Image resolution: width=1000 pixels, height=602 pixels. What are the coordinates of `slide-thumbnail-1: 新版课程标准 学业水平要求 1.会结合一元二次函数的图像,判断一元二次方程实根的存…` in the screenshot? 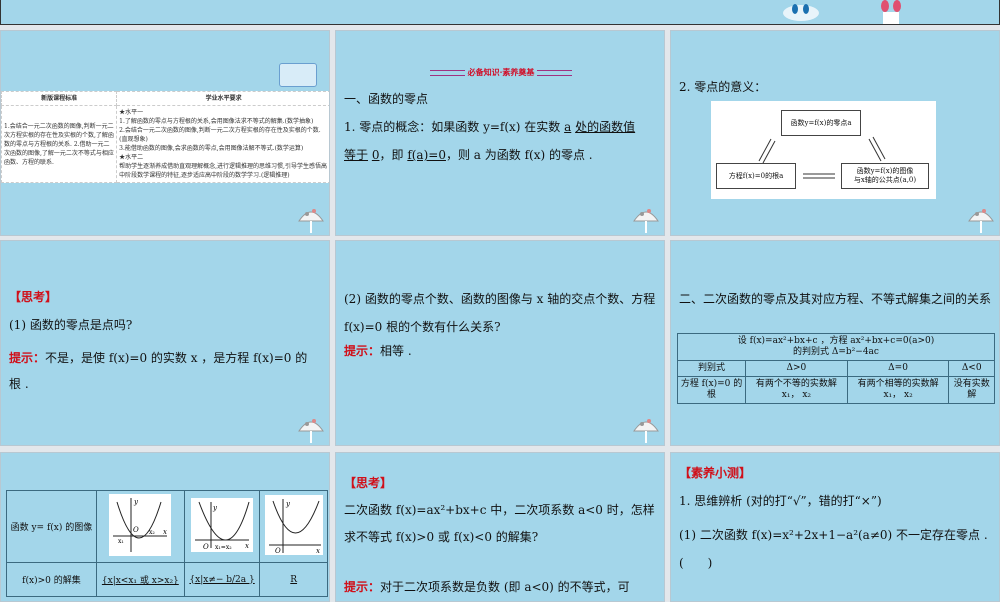 It's located at (165, 133).